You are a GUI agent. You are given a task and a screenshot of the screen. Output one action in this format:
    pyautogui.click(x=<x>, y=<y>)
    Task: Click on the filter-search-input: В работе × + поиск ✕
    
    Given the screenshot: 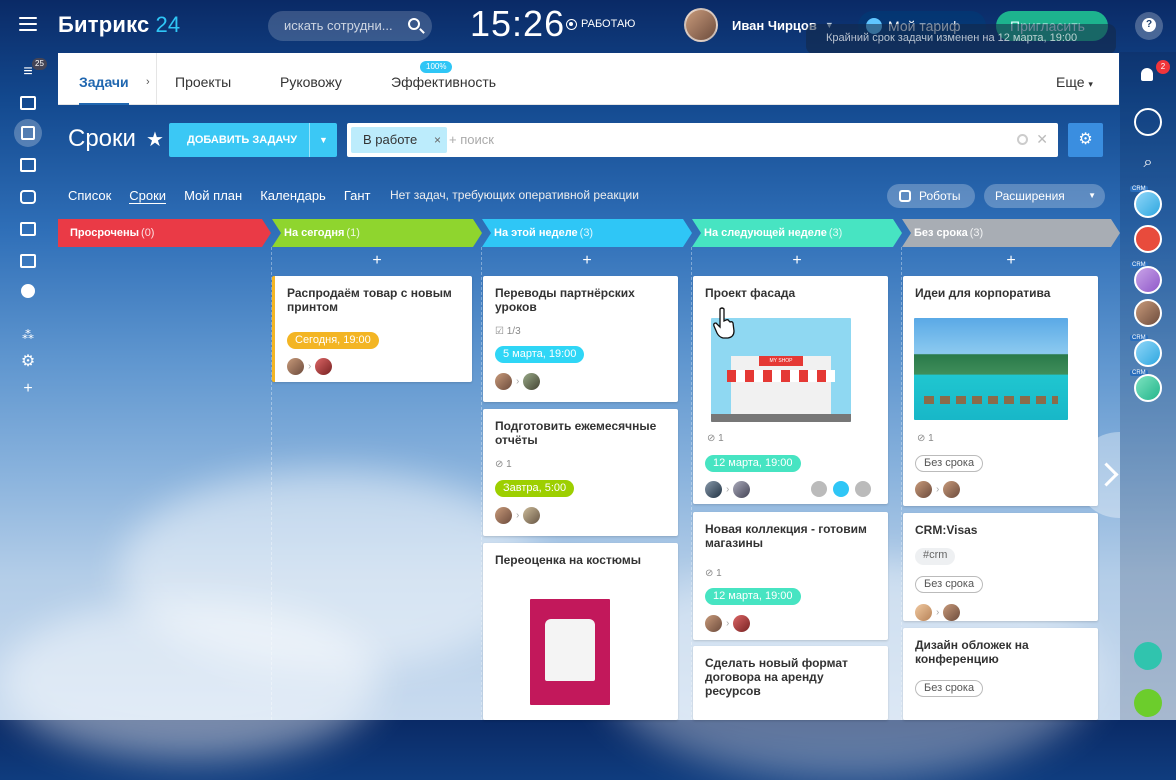 What is the action you would take?
    pyautogui.click(x=702, y=140)
    